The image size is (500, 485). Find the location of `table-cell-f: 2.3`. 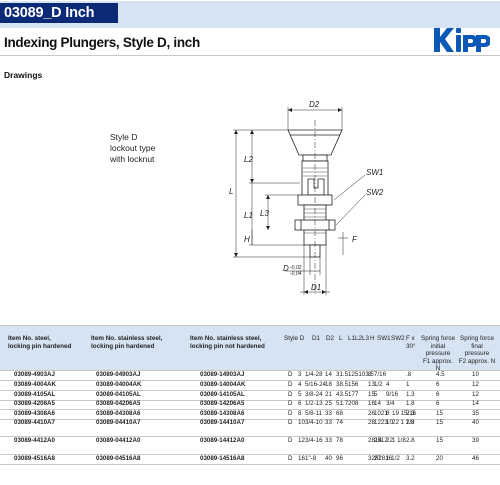

table-cell-f: 2.3 is located at coordinates (410, 413).